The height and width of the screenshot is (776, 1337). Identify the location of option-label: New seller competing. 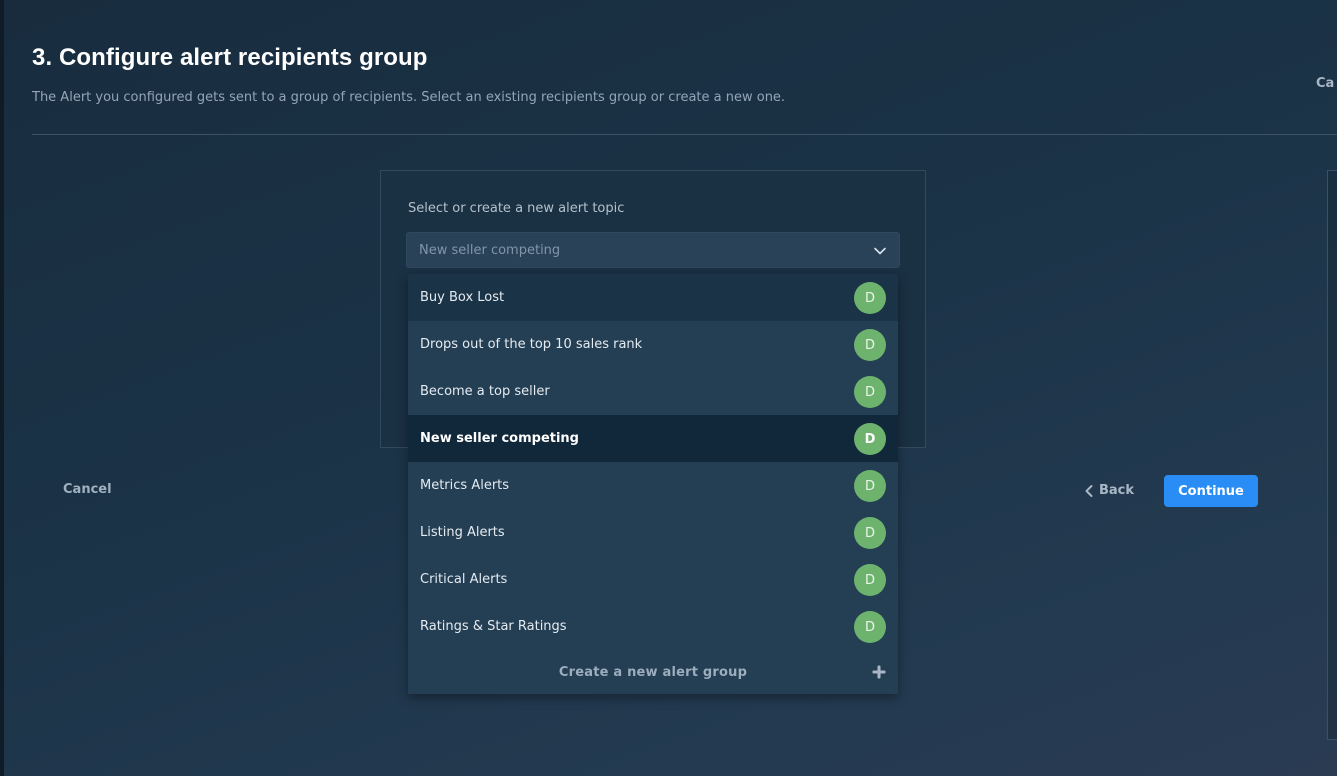
(499, 438).